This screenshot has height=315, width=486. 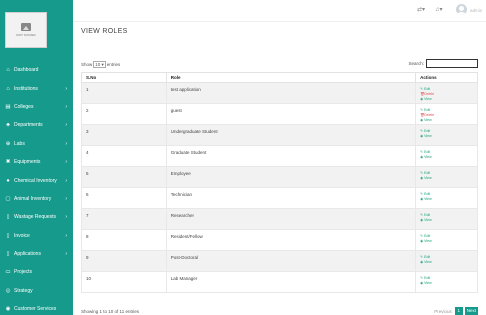 I want to click on sidebar-item-wastage-requests: ▯ Wastage Requests ›, so click(x=36, y=217).